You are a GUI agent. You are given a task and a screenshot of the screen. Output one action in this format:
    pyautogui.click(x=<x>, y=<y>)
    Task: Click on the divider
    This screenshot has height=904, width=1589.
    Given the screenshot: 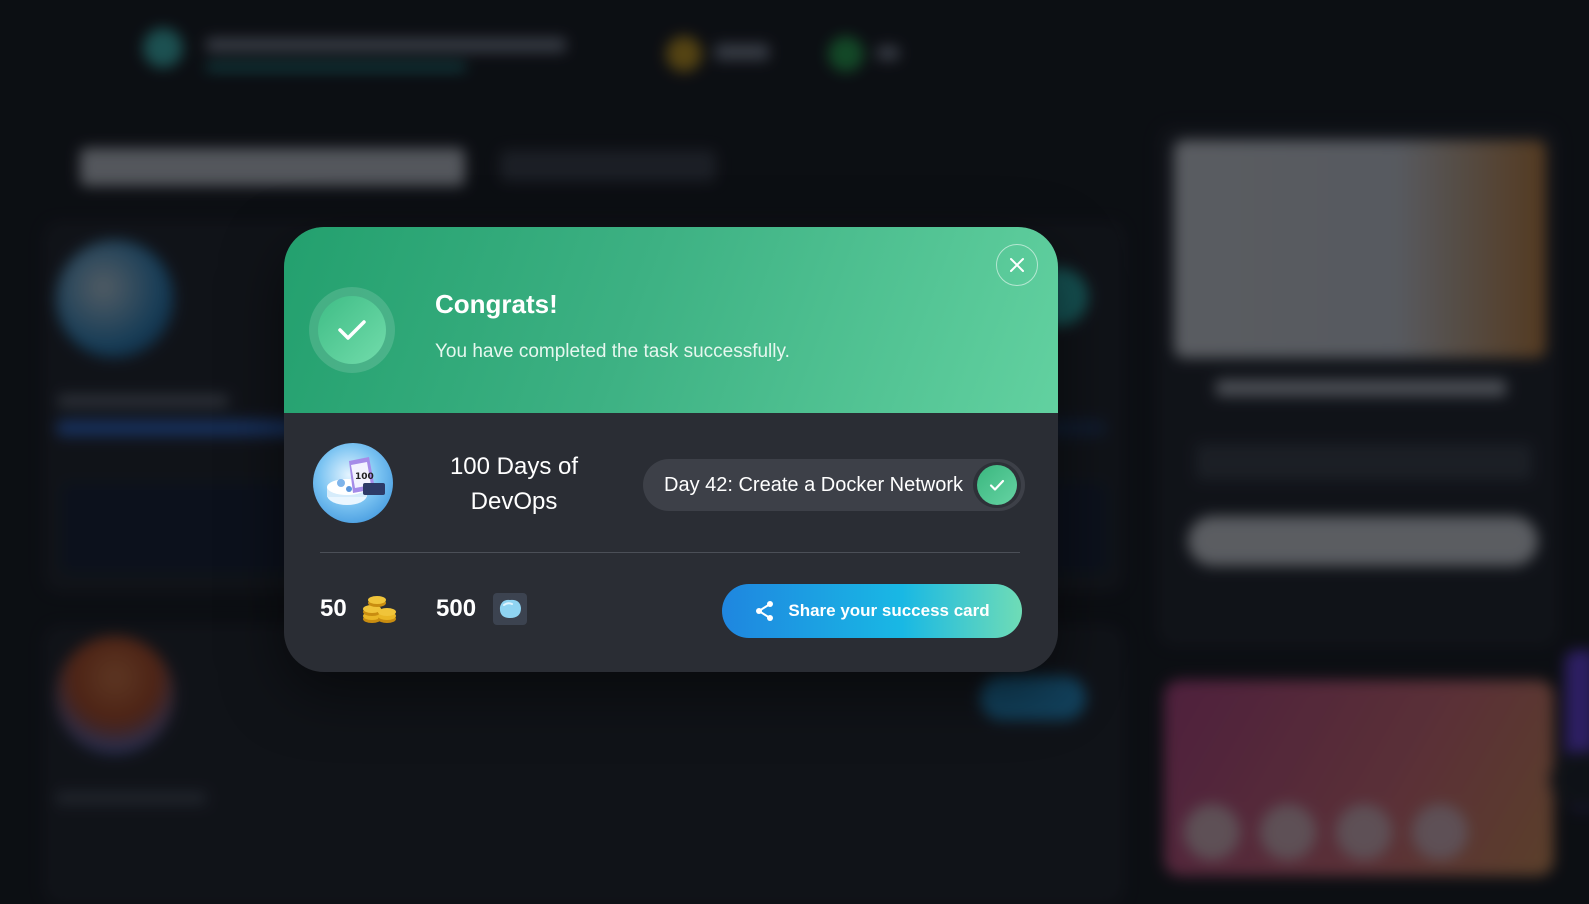 What is the action you would take?
    pyautogui.click(x=670, y=552)
    